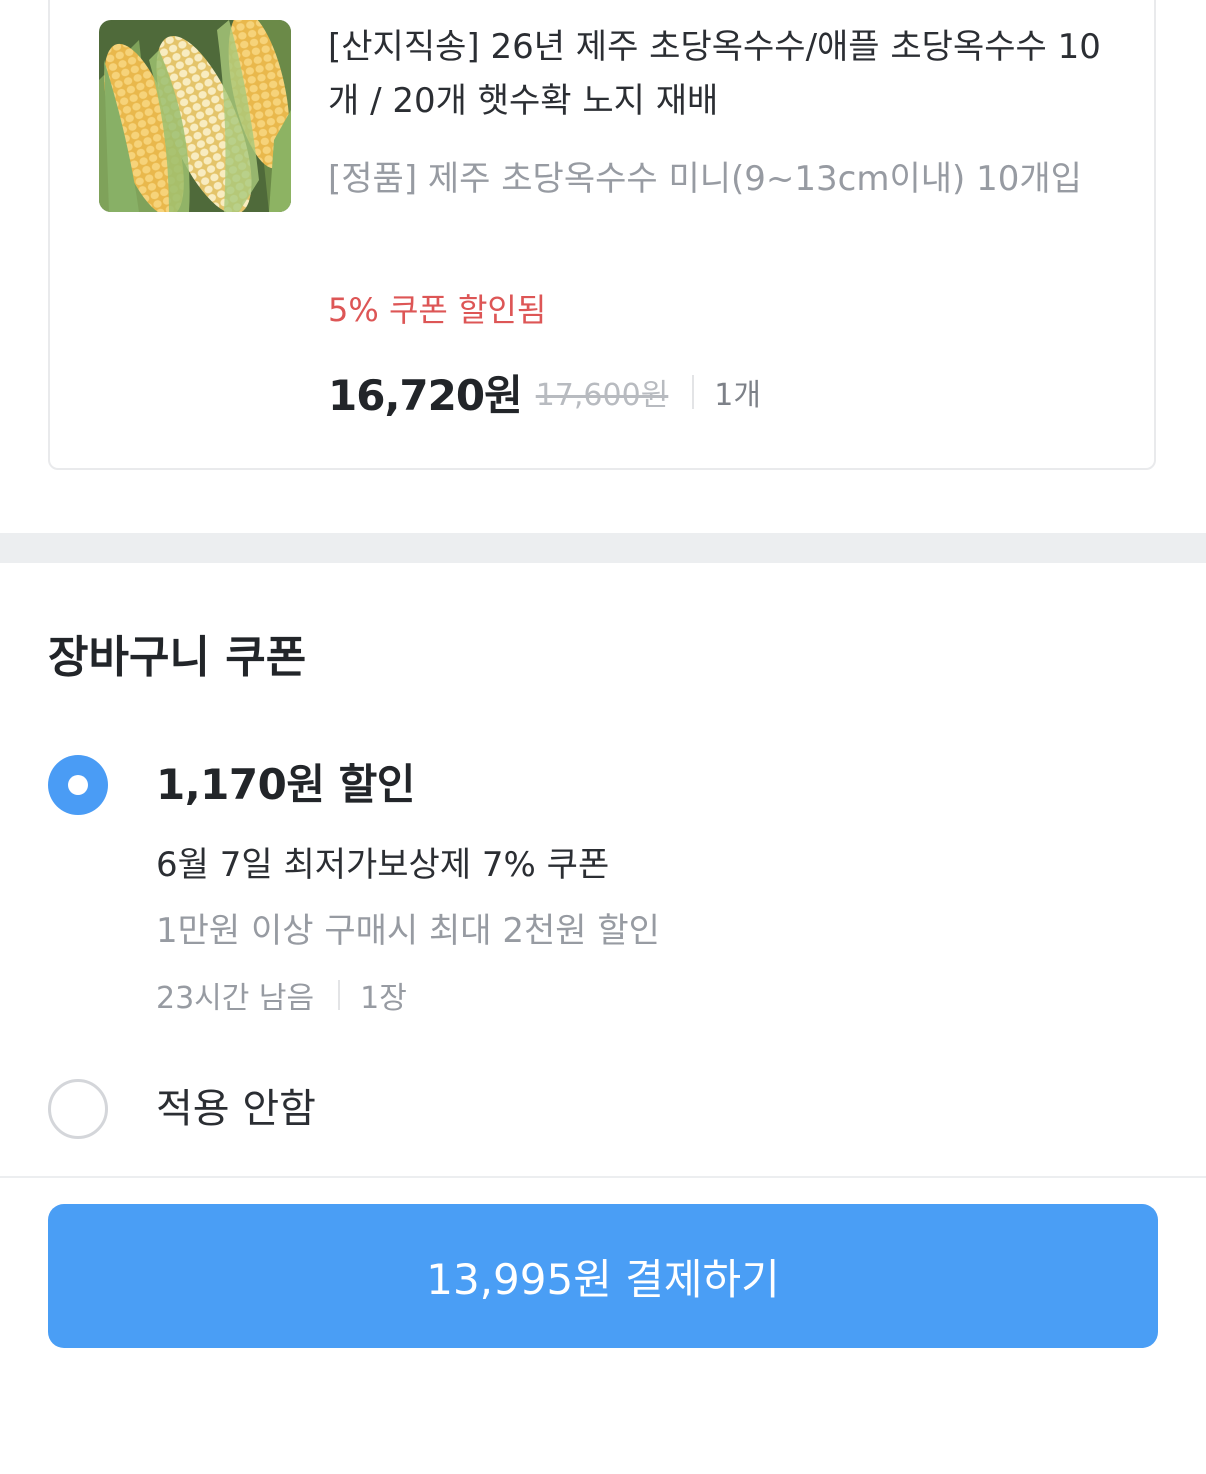 This screenshot has width=1206, height=1474. Describe the element at coordinates (383, 998) in the screenshot. I see `coupon-count: 1장` at that location.